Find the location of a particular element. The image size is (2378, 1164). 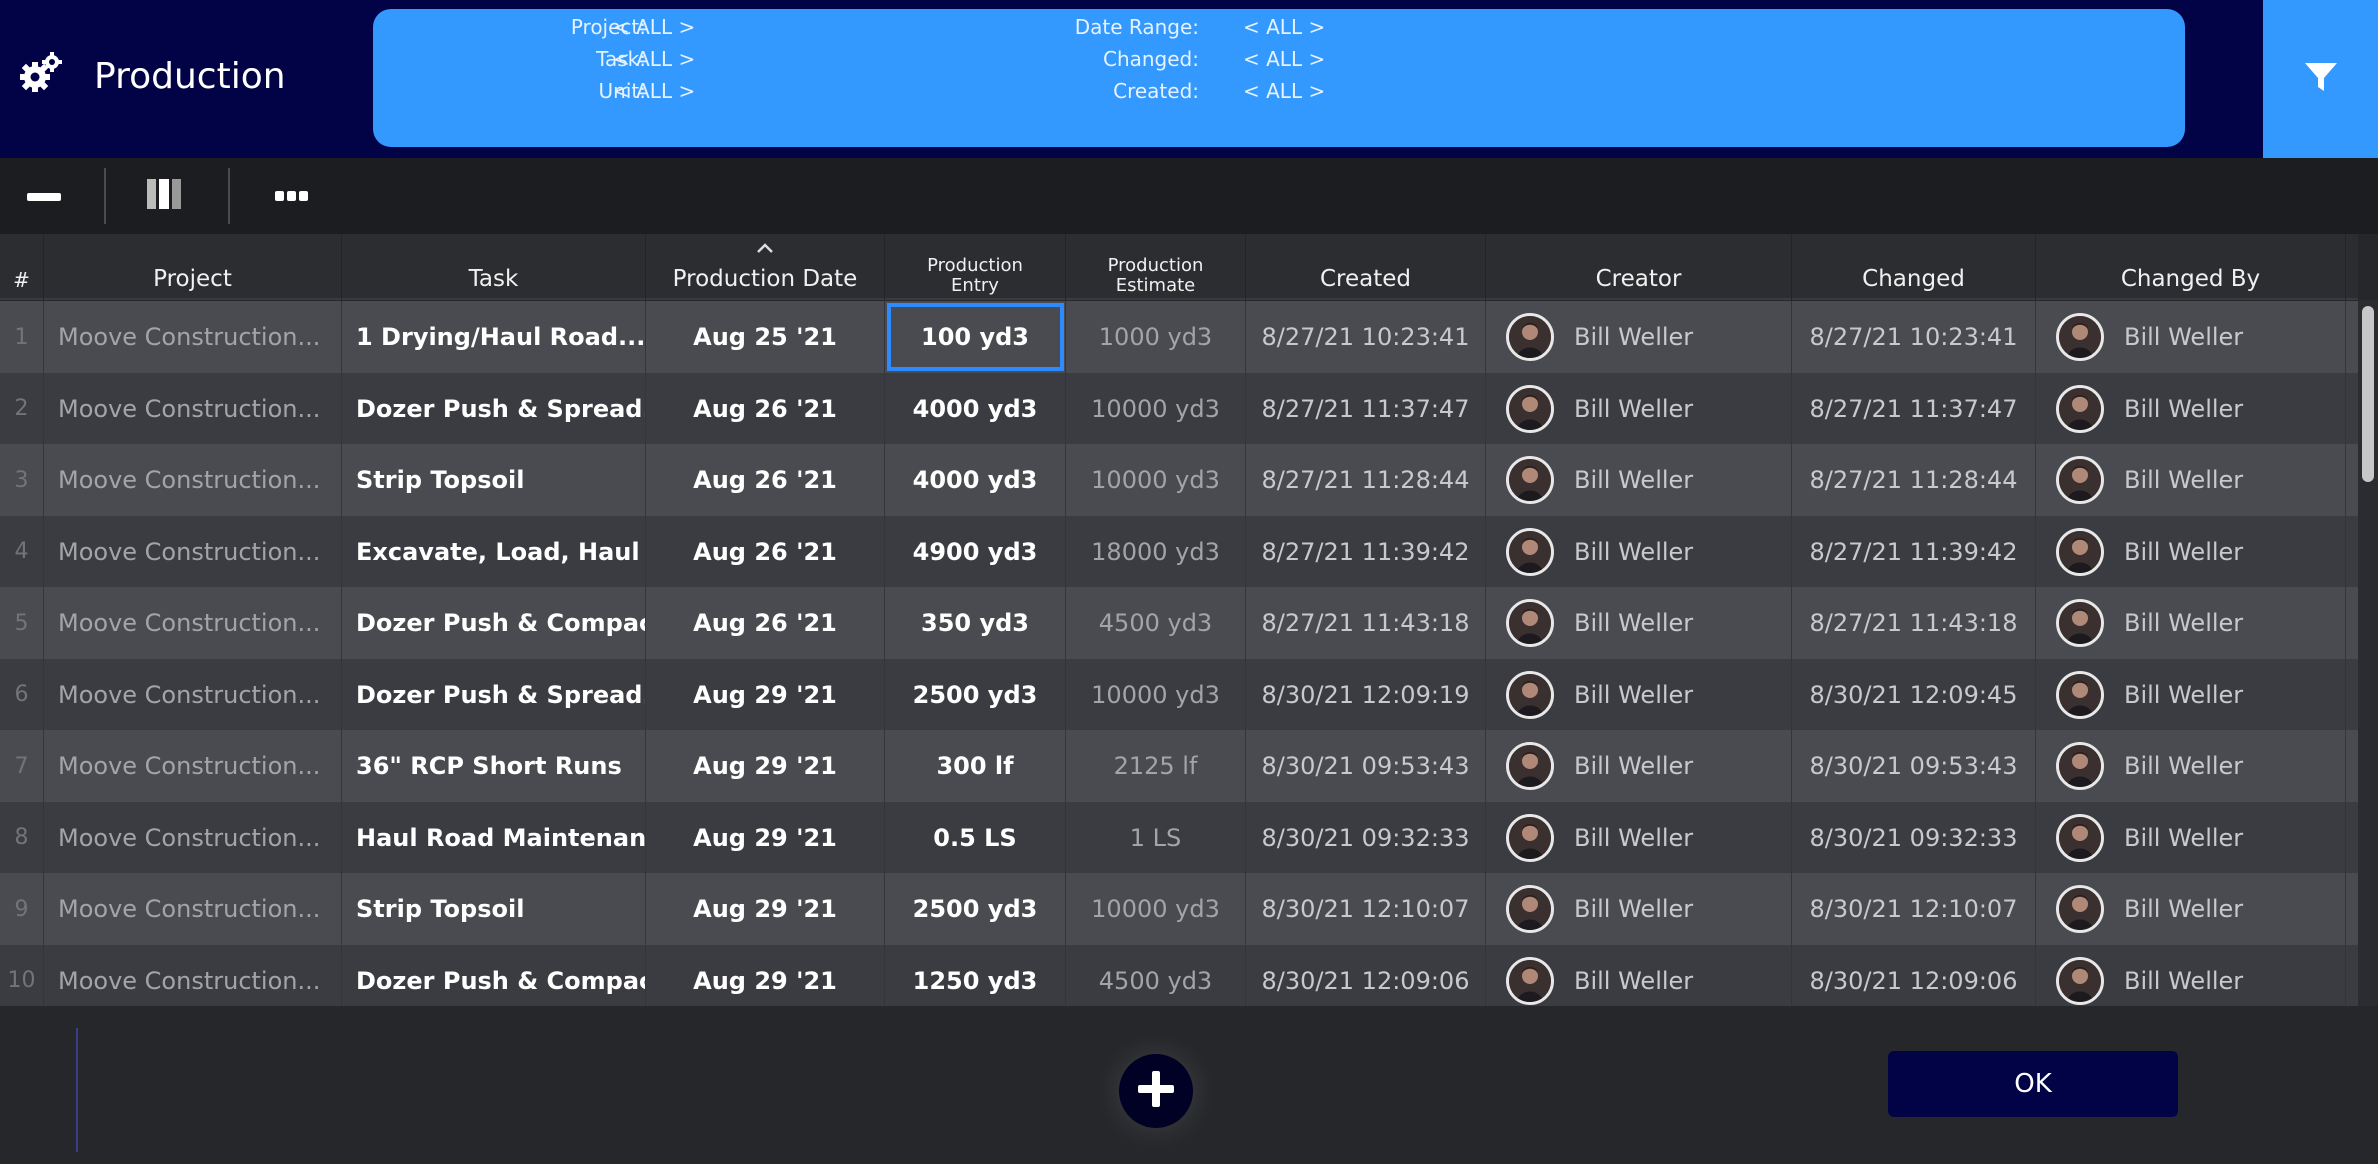

column-header-changed-by: Changed By is located at coordinates (2191, 267).